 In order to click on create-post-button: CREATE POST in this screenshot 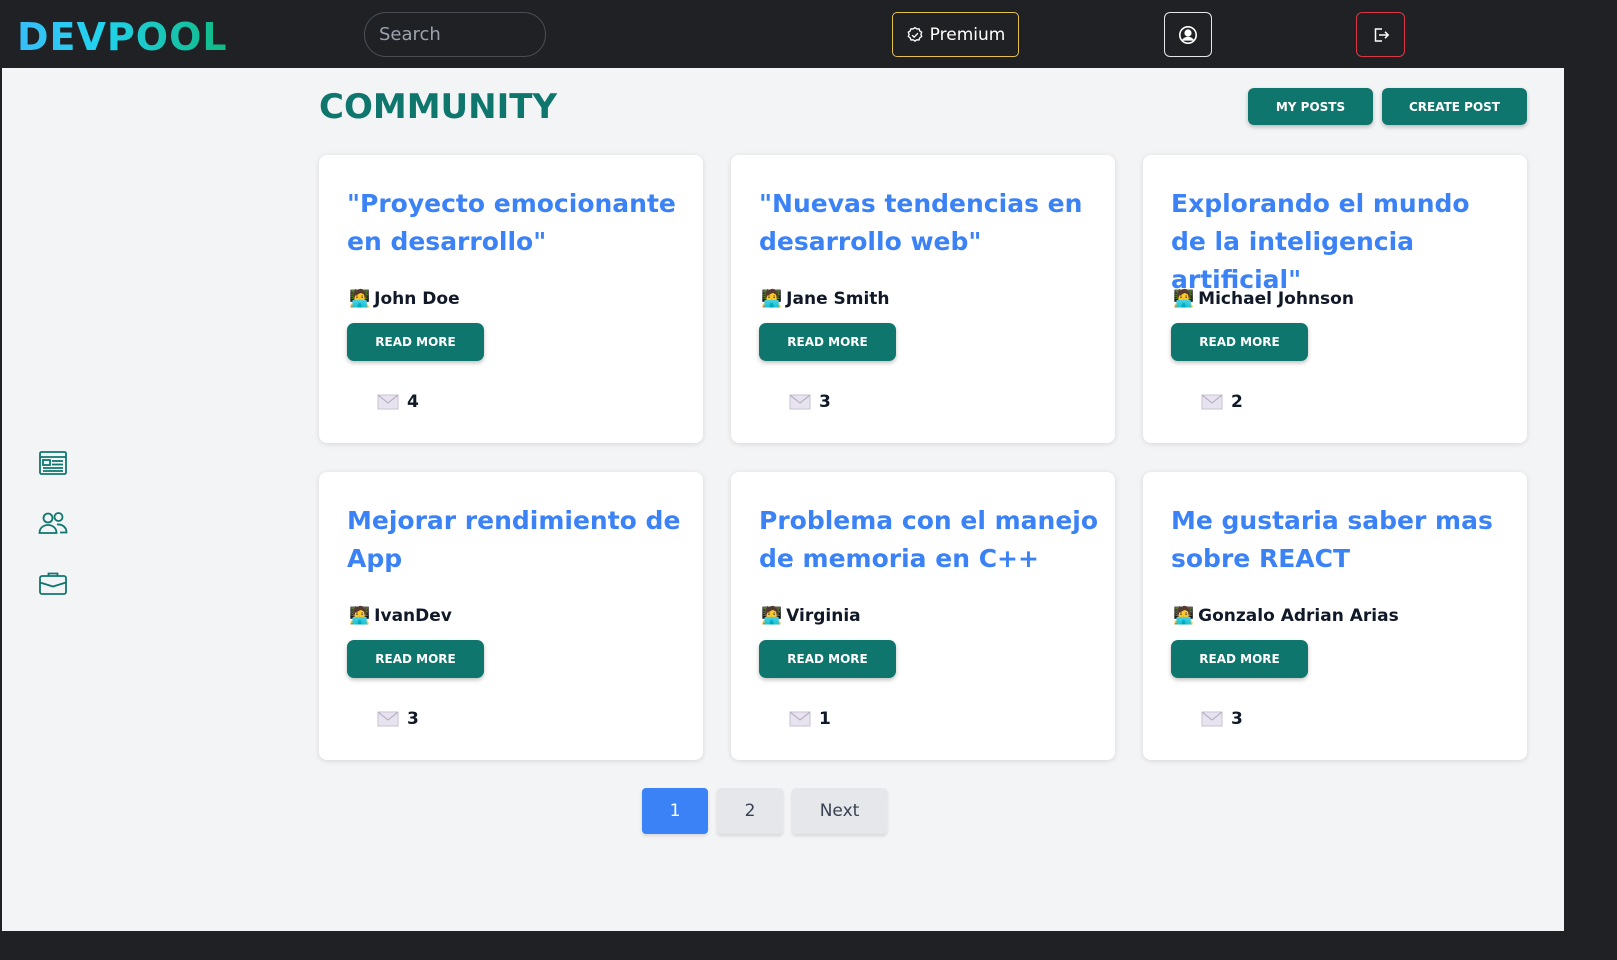, I will do `click(1454, 106)`.